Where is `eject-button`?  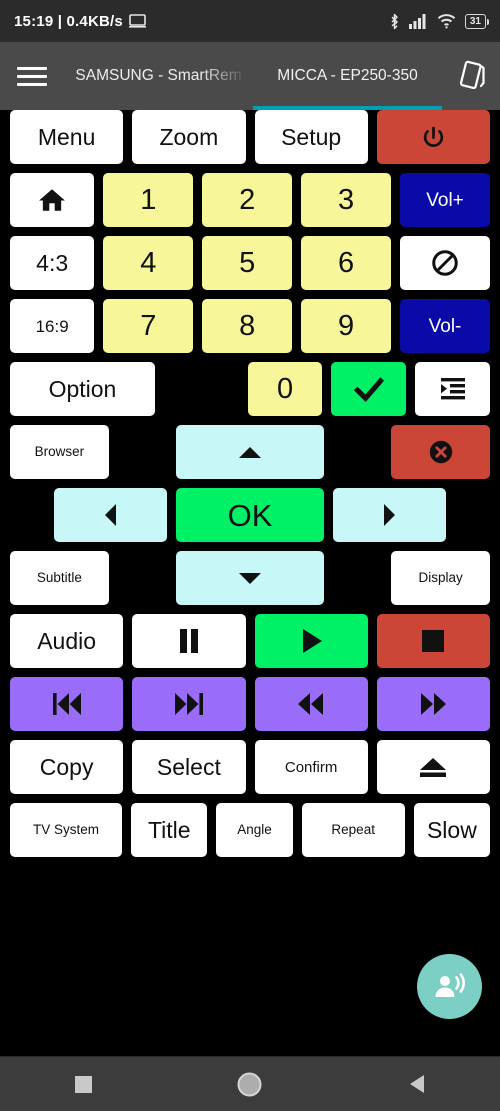 eject-button is located at coordinates (433, 767).